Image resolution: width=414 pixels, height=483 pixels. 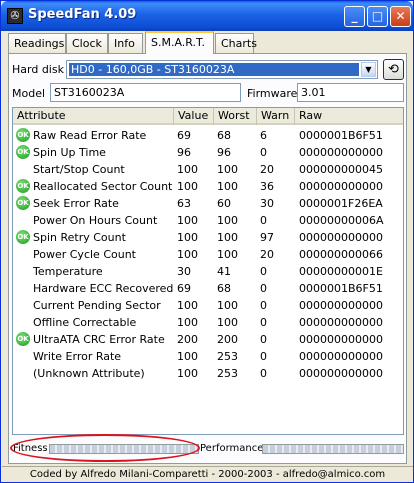 What do you see at coordinates (267, 237) in the screenshot?
I see `cell-warn: 97` at bounding box center [267, 237].